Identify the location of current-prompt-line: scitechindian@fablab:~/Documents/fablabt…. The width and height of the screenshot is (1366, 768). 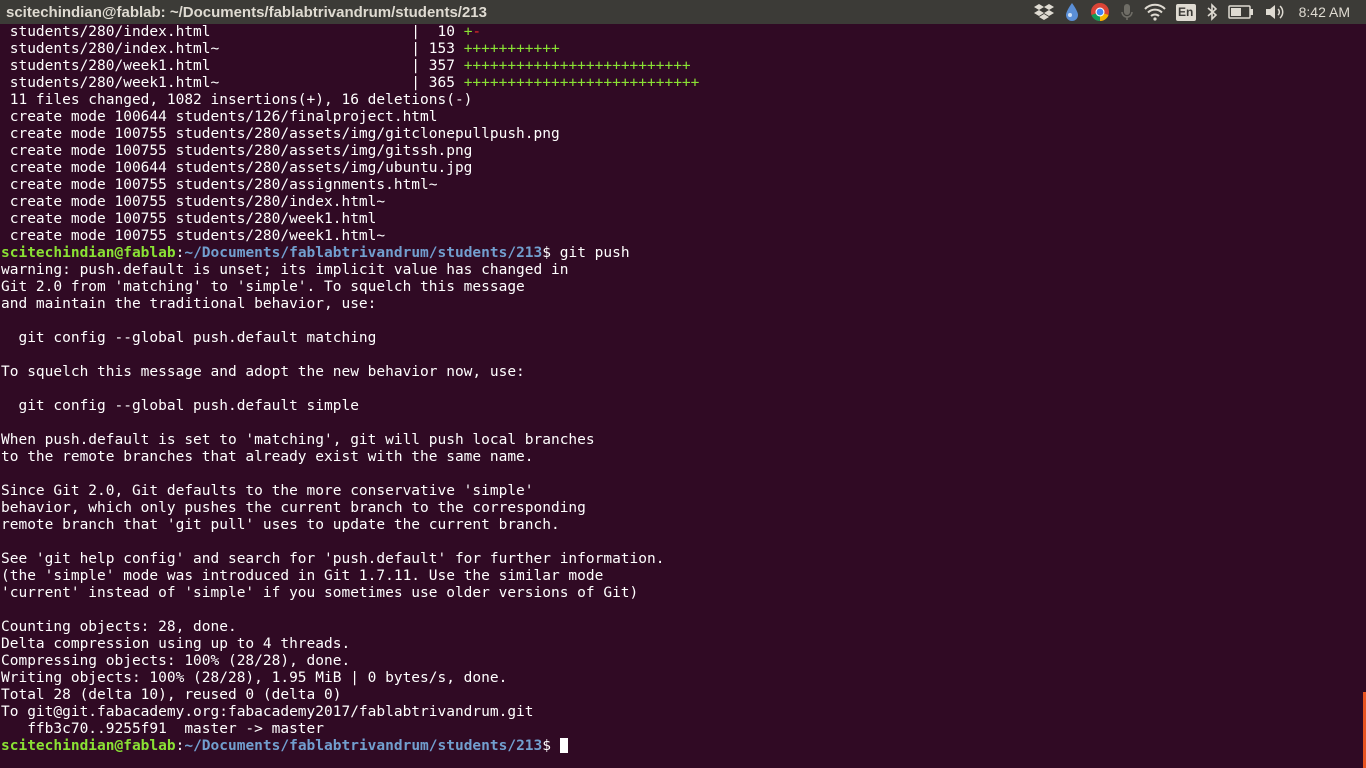
(683, 746).